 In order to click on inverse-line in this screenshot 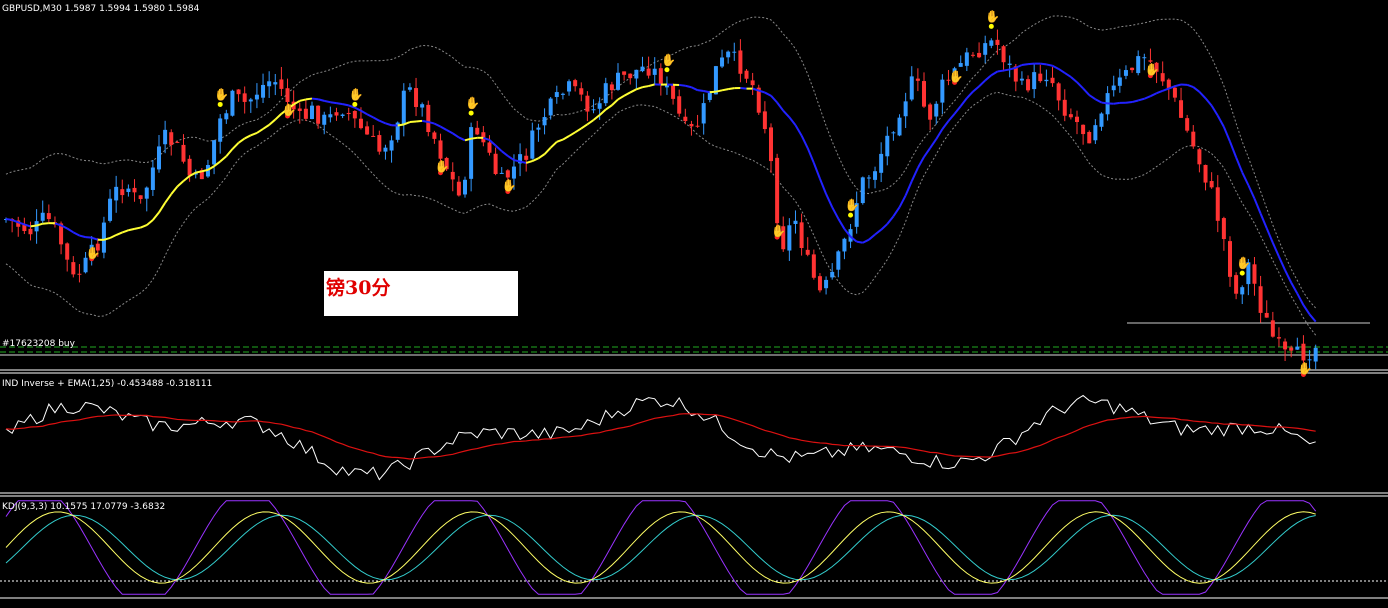, I will do `click(660, 437)`.